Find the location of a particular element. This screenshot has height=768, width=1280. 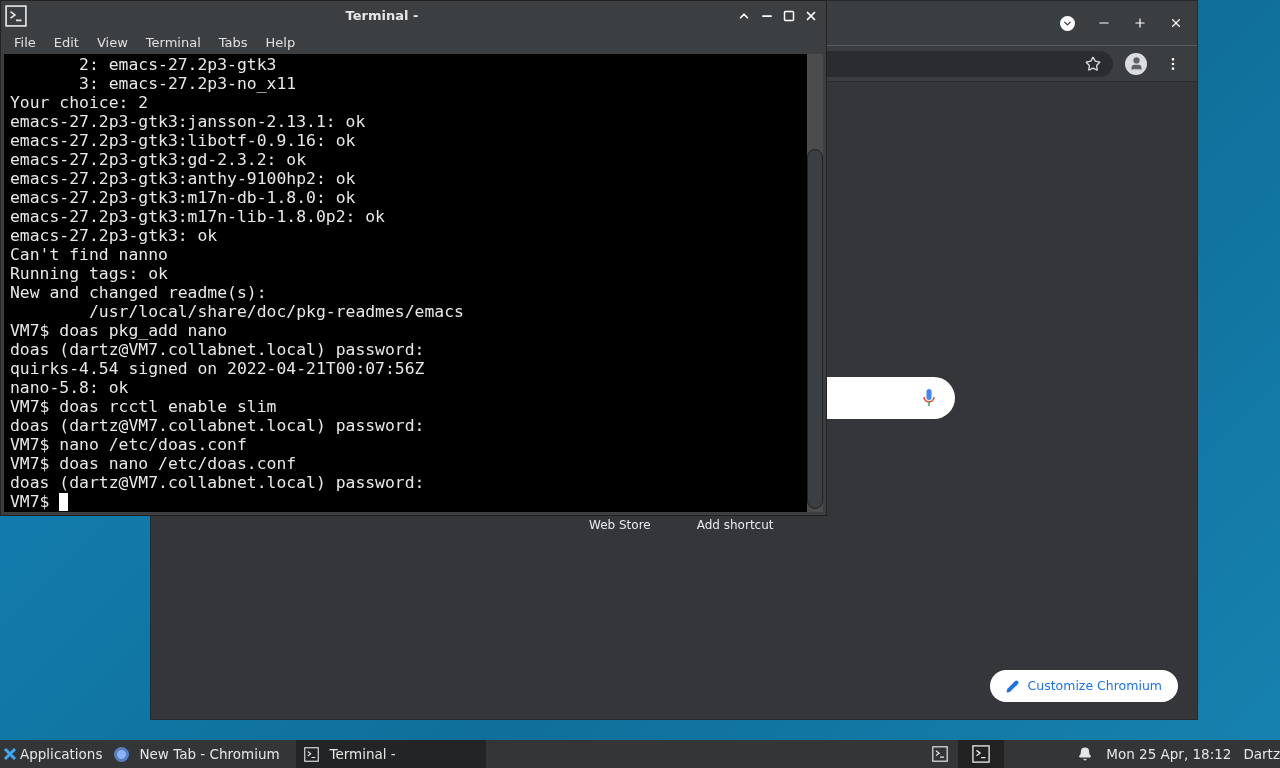

output-line: emacs-27.2p3-gtk3:anthy-9100hp2: ok is located at coordinates (183, 178).